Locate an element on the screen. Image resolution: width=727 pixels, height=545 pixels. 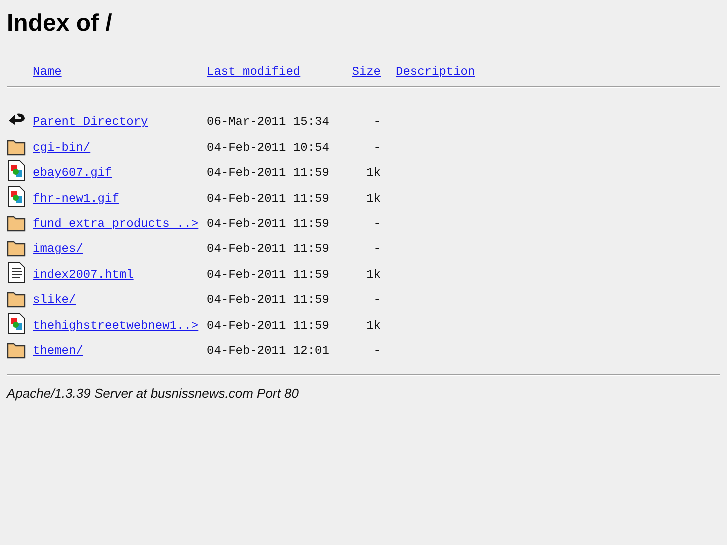
file-link: Parent Directory is located at coordinates (90, 122).